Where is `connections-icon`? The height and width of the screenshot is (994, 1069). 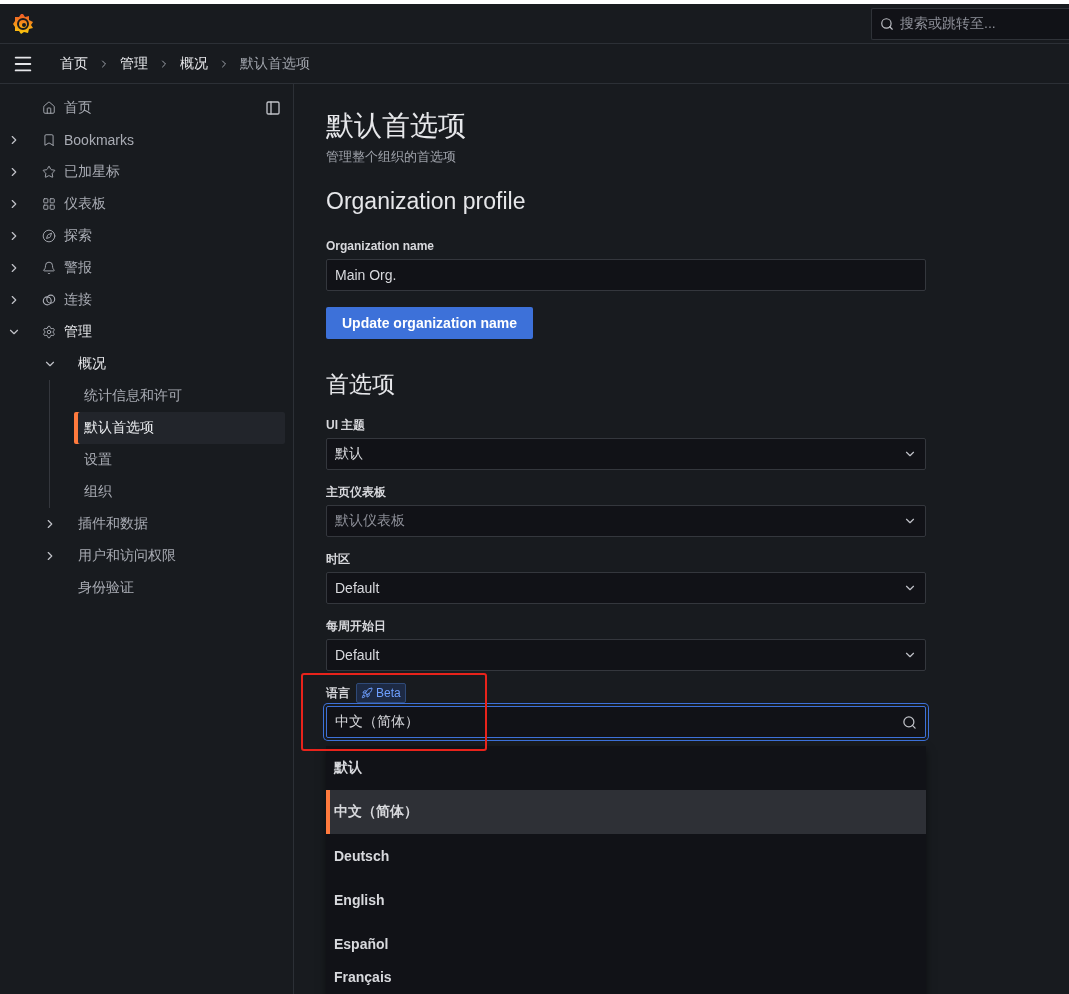
connections-icon is located at coordinates (49, 300).